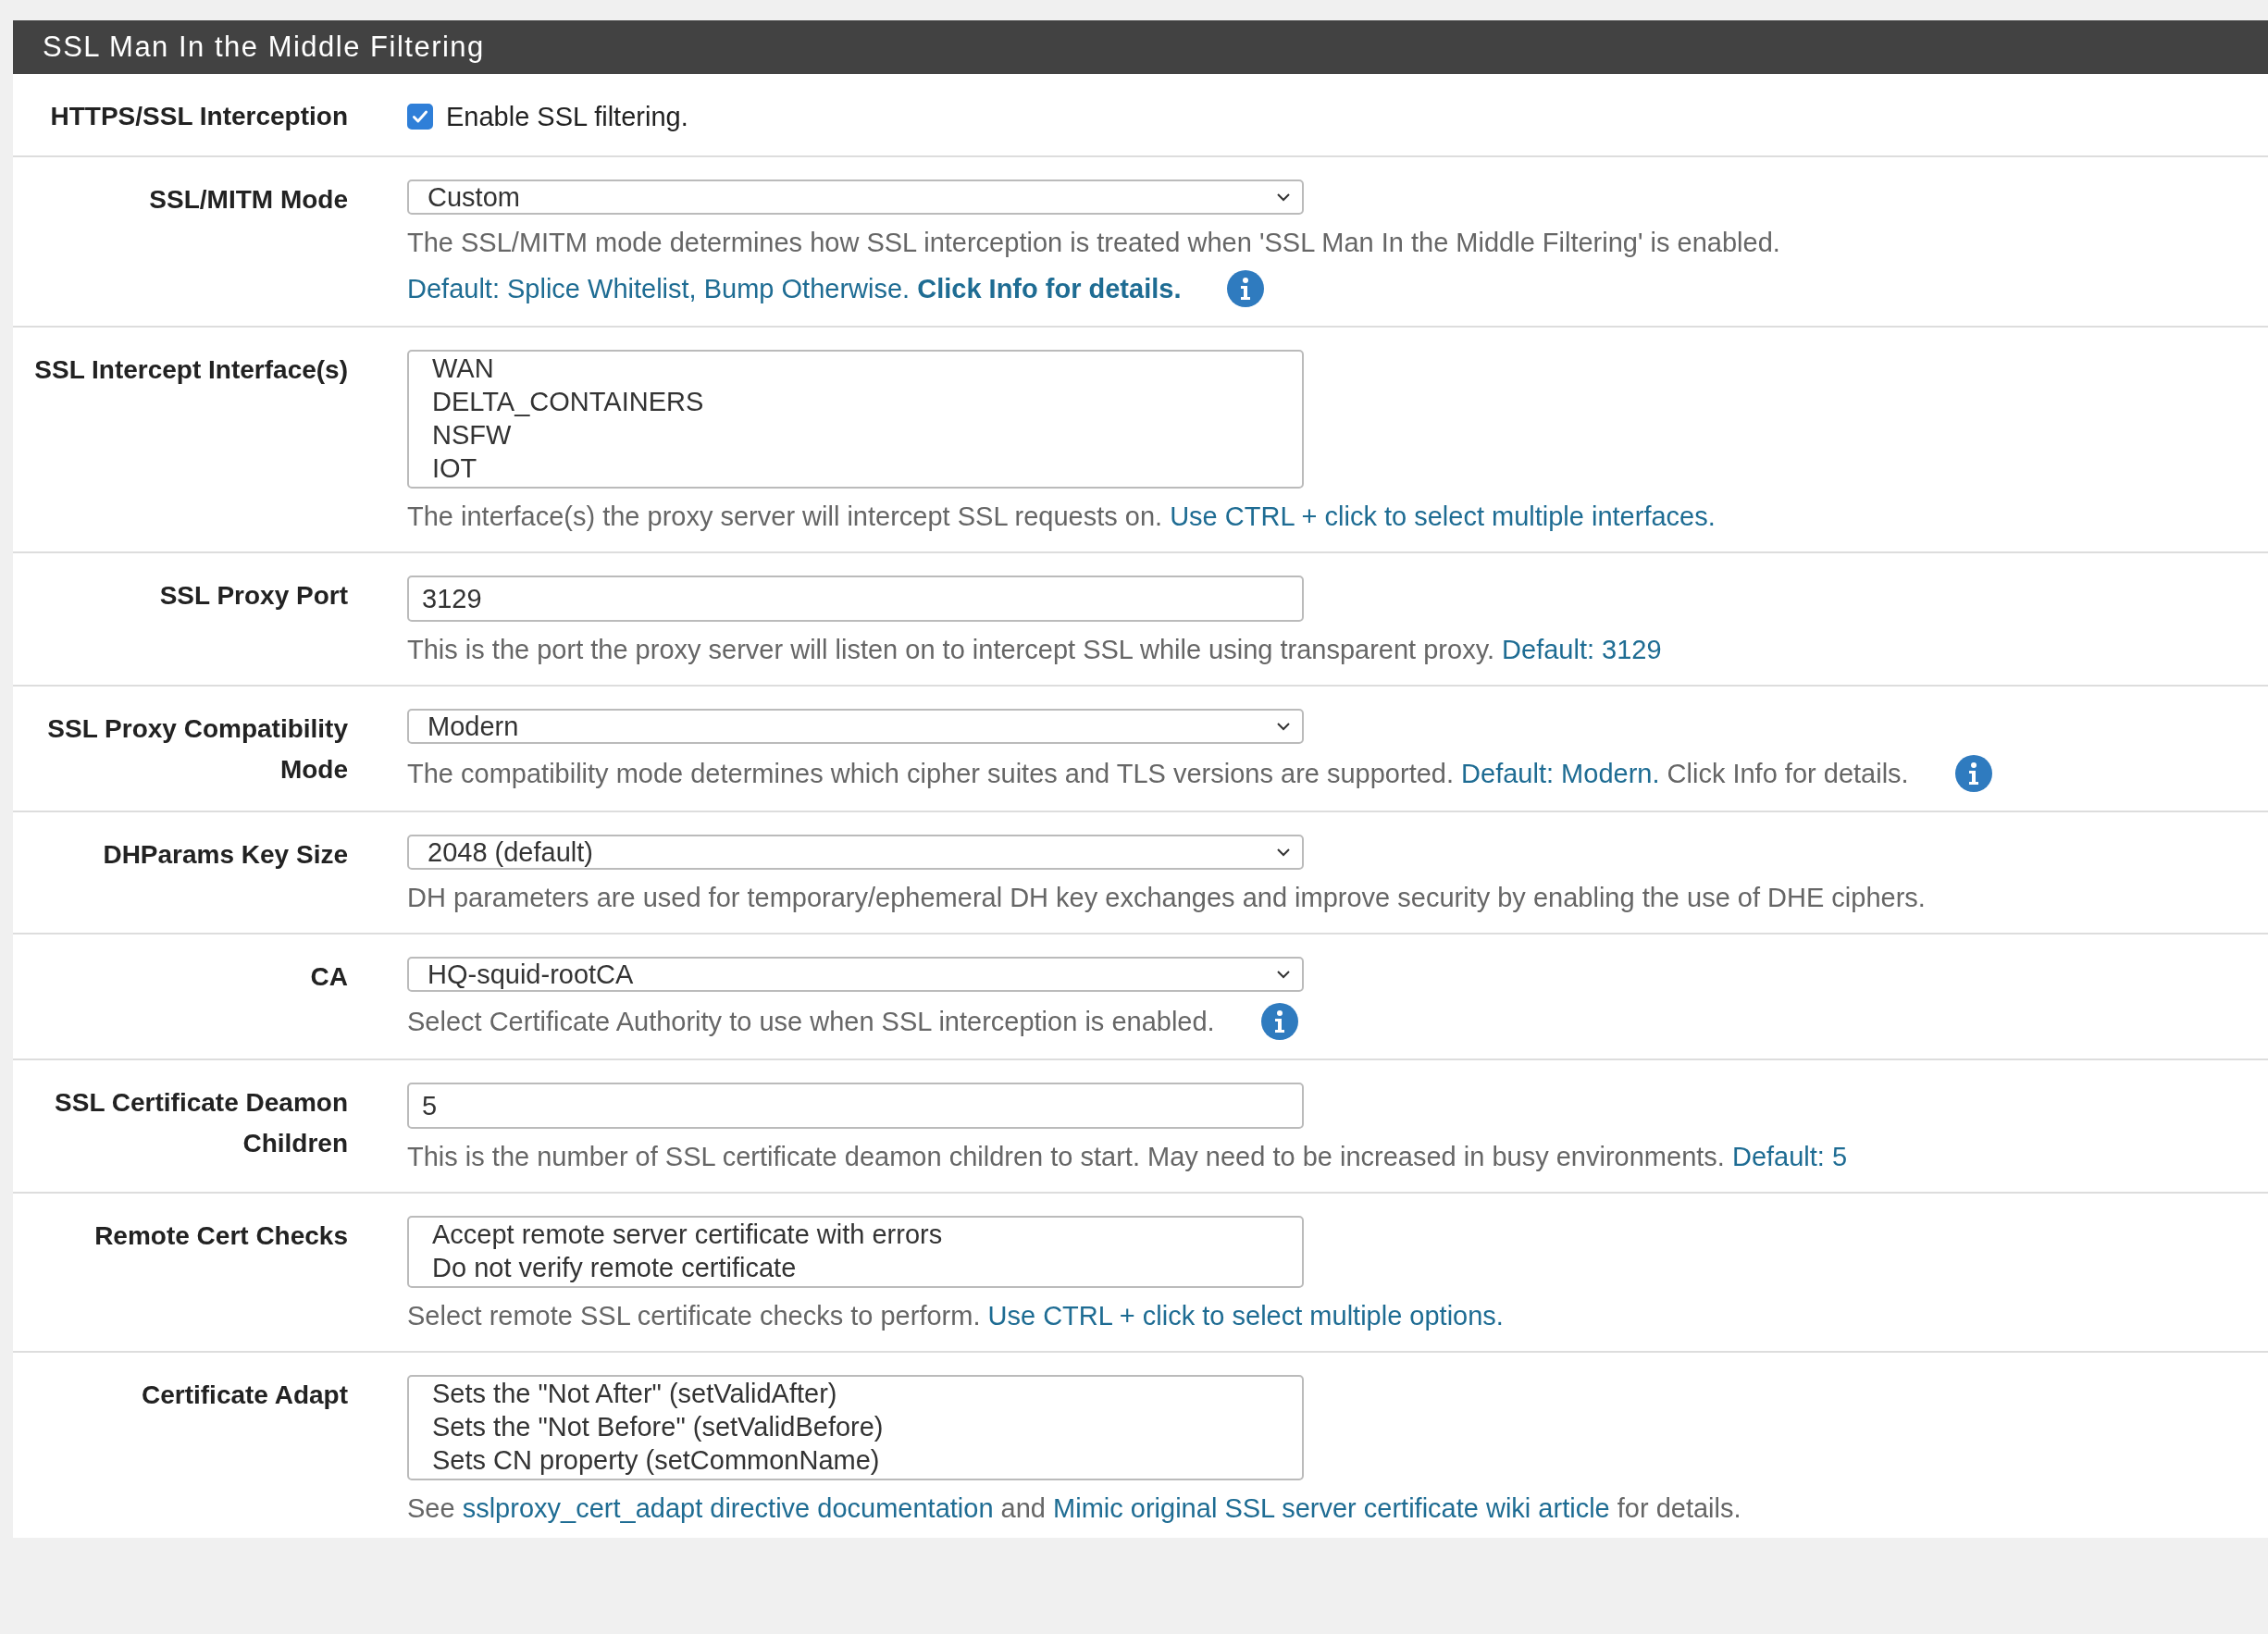  Describe the element at coordinates (1789, 1156) in the screenshot. I see `help-link: Default: 5` at that location.